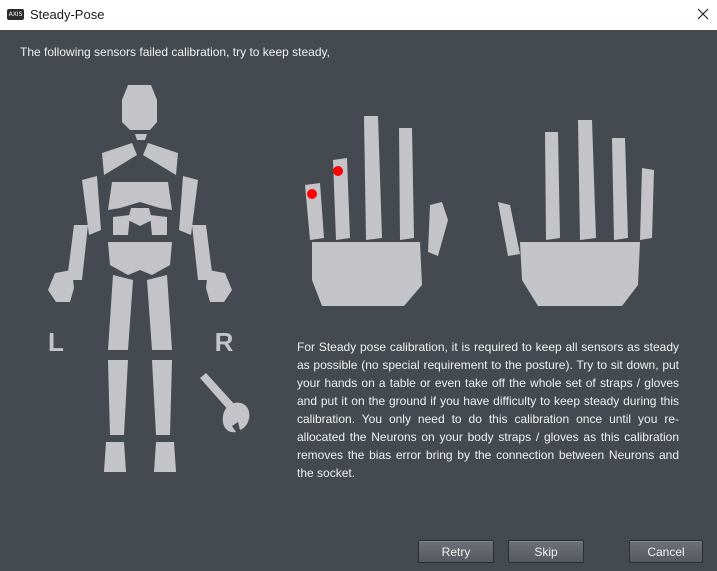 This screenshot has width=717, height=571. Describe the element at coordinates (576, 213) in the screenshot. I see `right-hand-diagram` at that location.